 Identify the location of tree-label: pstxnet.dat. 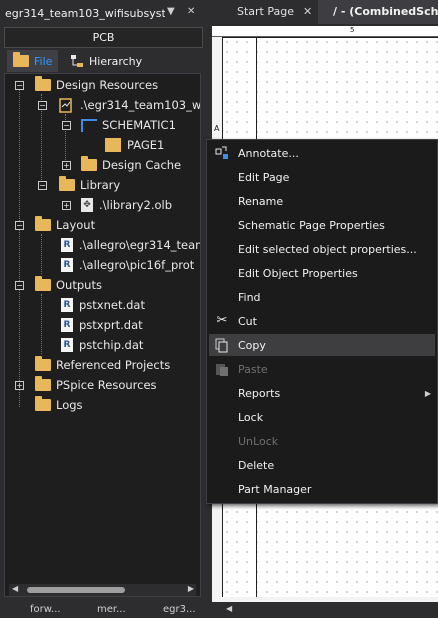
(112, 305).